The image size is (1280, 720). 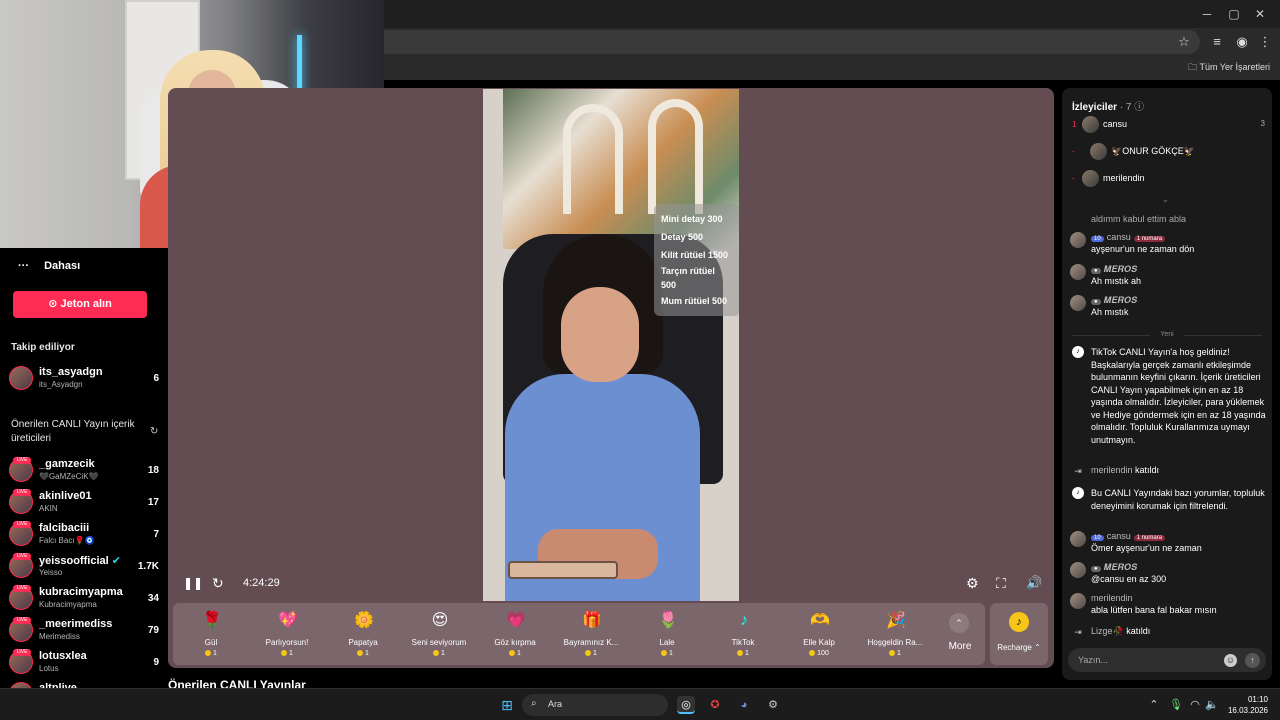 What do you see at coordinates (832, 68) in the screenshot?
I see `bookmarks-bar: 🗀 Tüm Yer İşaretleri` at bounding box center [832, 68].